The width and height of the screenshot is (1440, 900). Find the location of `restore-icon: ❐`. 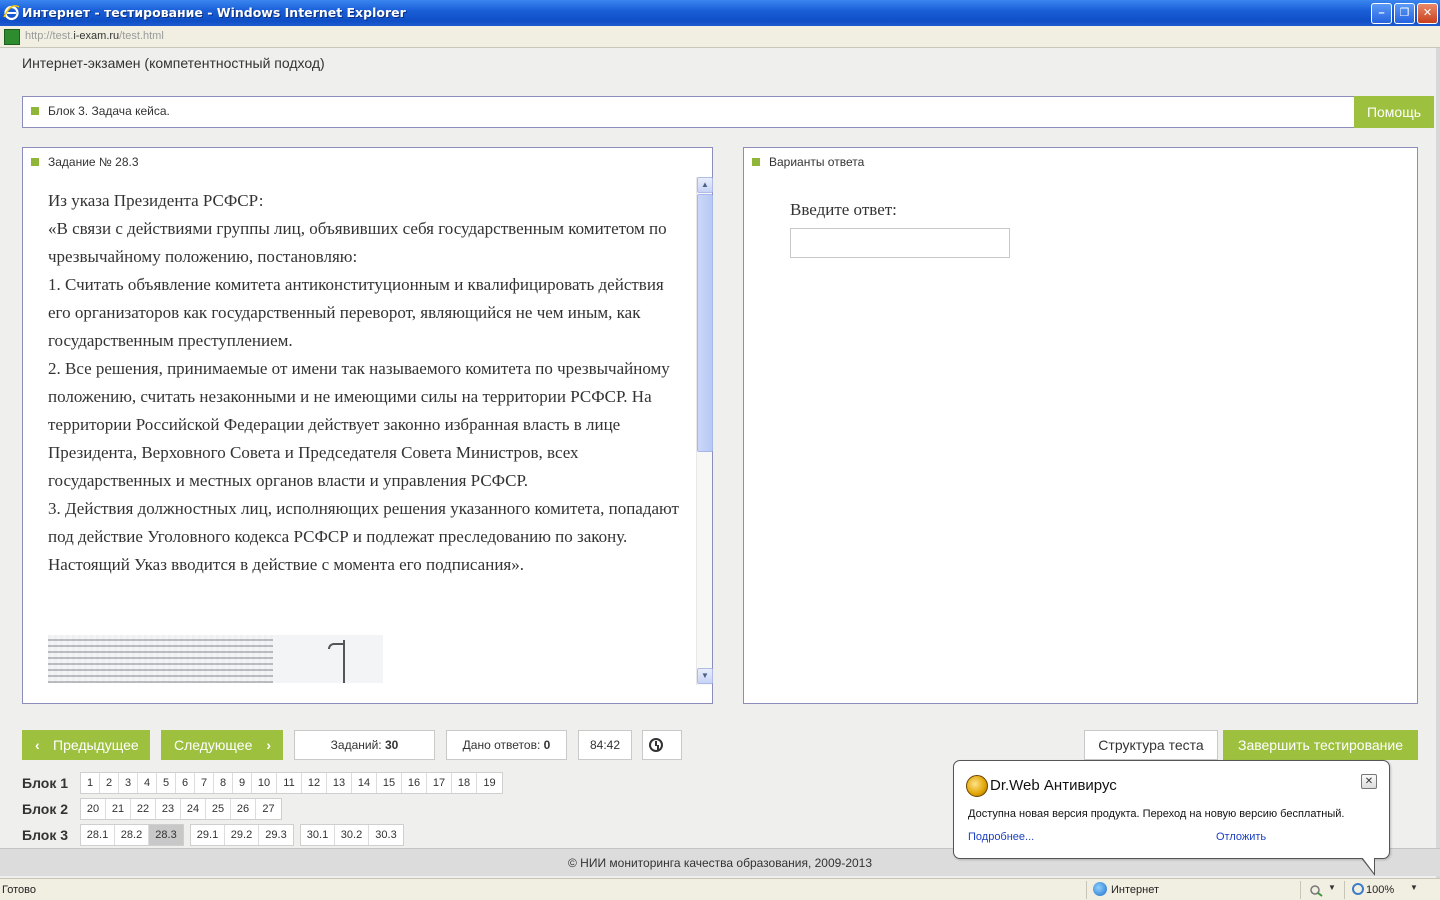

restore-icon: ❐ is located at coordinates (1404, 13).